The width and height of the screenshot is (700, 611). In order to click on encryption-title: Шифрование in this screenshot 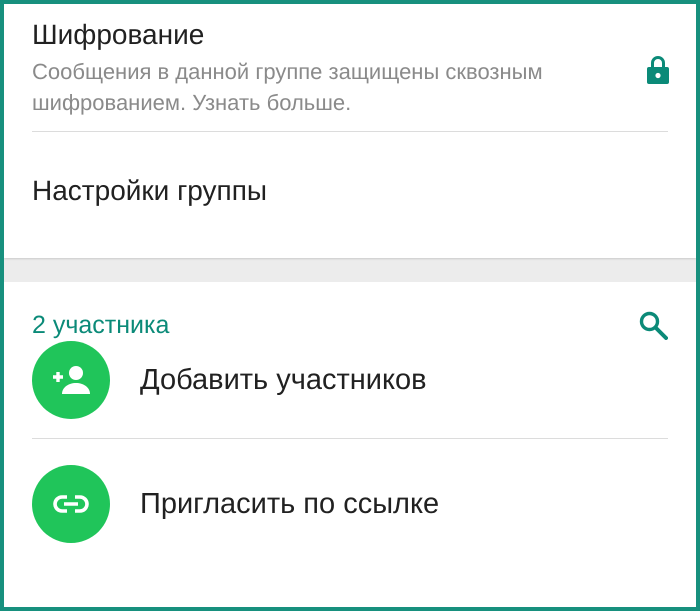, I will do `click(119, 35)`.